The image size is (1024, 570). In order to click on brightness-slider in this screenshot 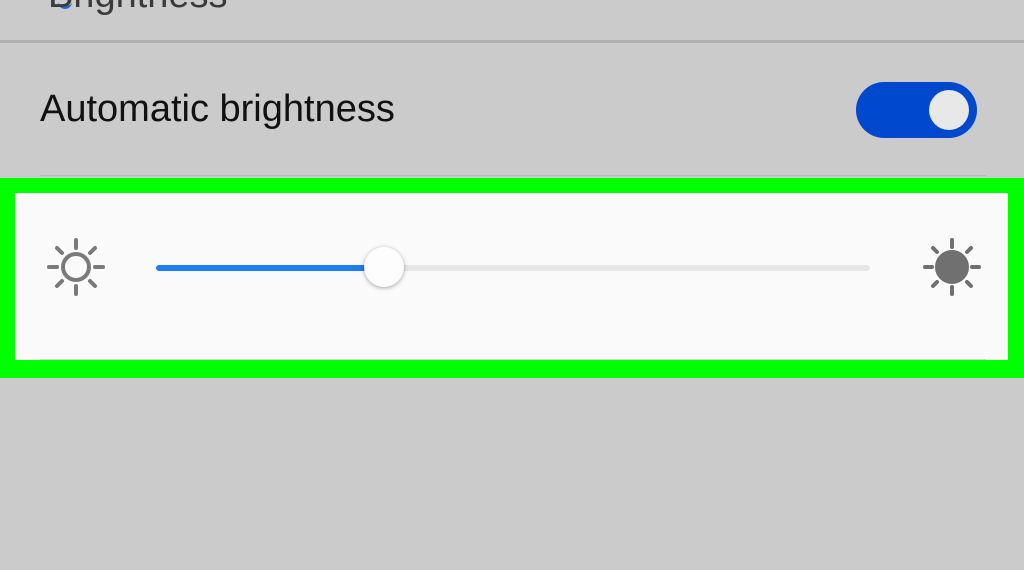, I will do `click(513, 267)`.